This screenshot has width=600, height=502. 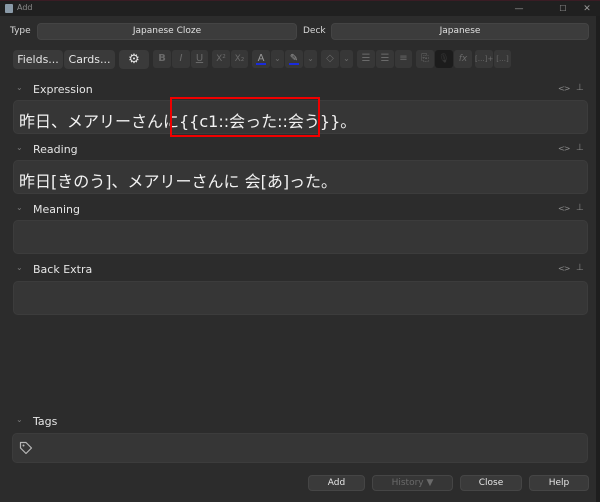 What do you see at coordinates (491, 483) in the screenshot?
I see `close-button: Close` at bounding box center [491, 483].